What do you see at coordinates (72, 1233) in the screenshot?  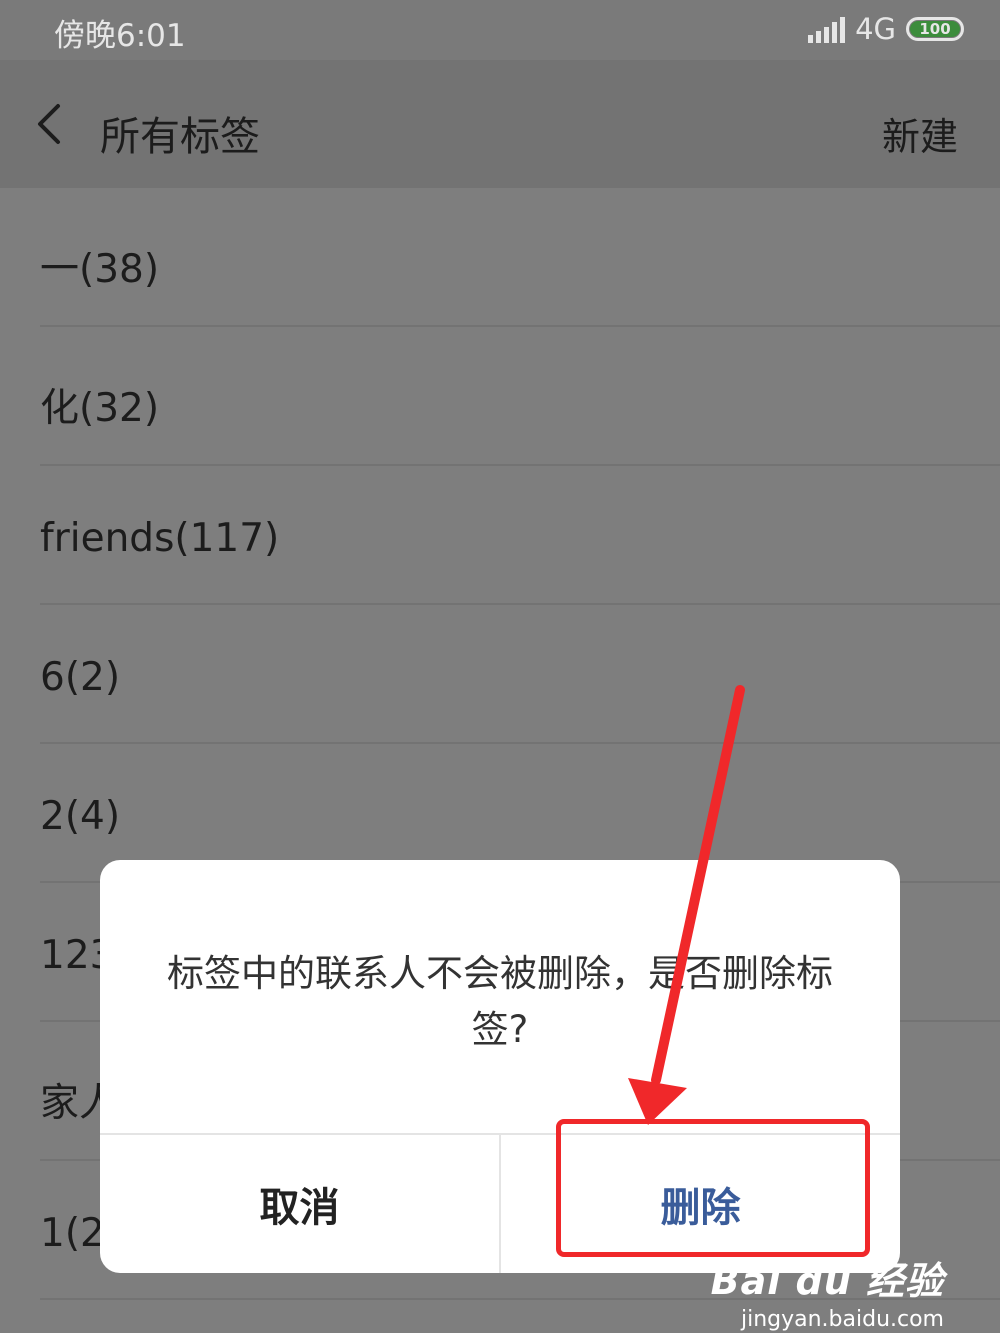 I see `tag-label: 1(2` at bounding box center [72, 1233].